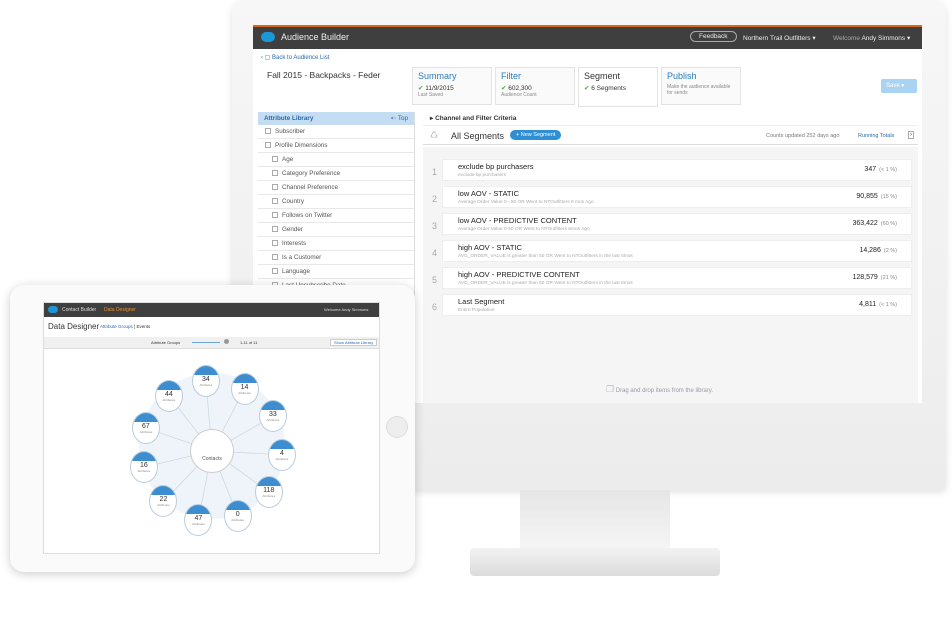  I want to click on attribute-group-node: 34 Attributes, so click(205, 381).